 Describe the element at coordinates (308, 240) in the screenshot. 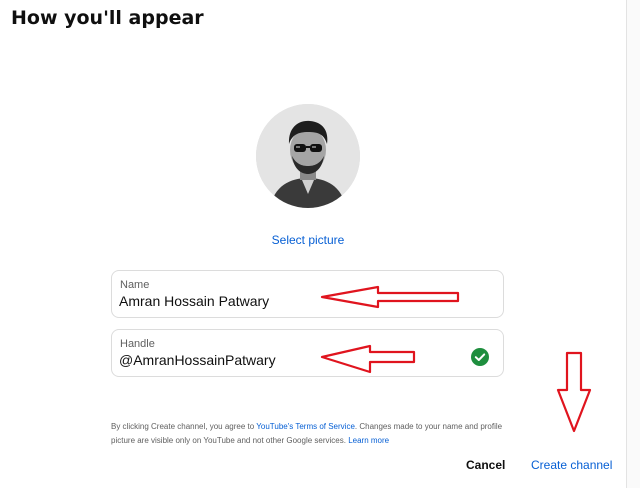

I see `select-picture-link: Select picture` at that location.